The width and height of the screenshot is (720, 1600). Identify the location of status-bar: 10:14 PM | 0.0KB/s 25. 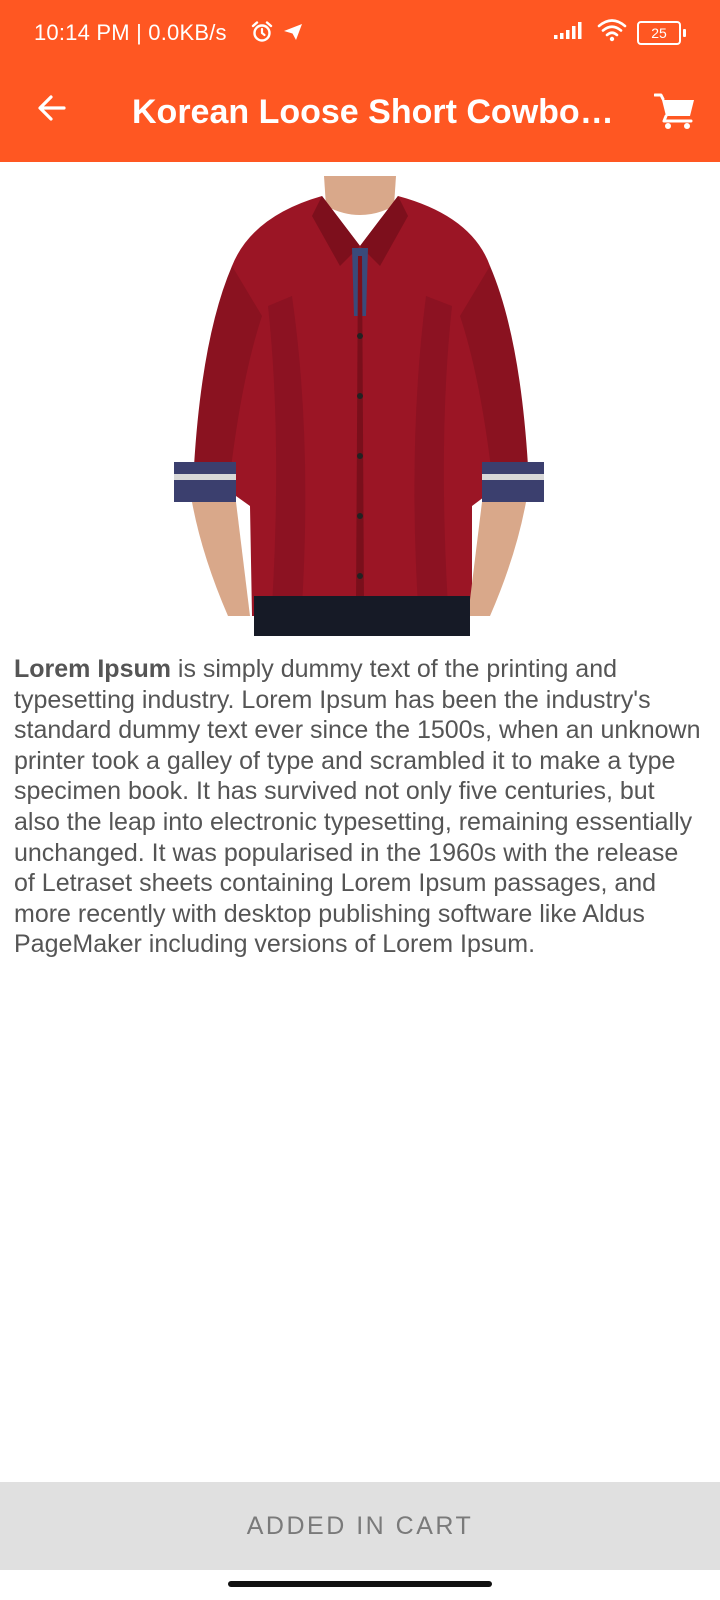
(360, 34).